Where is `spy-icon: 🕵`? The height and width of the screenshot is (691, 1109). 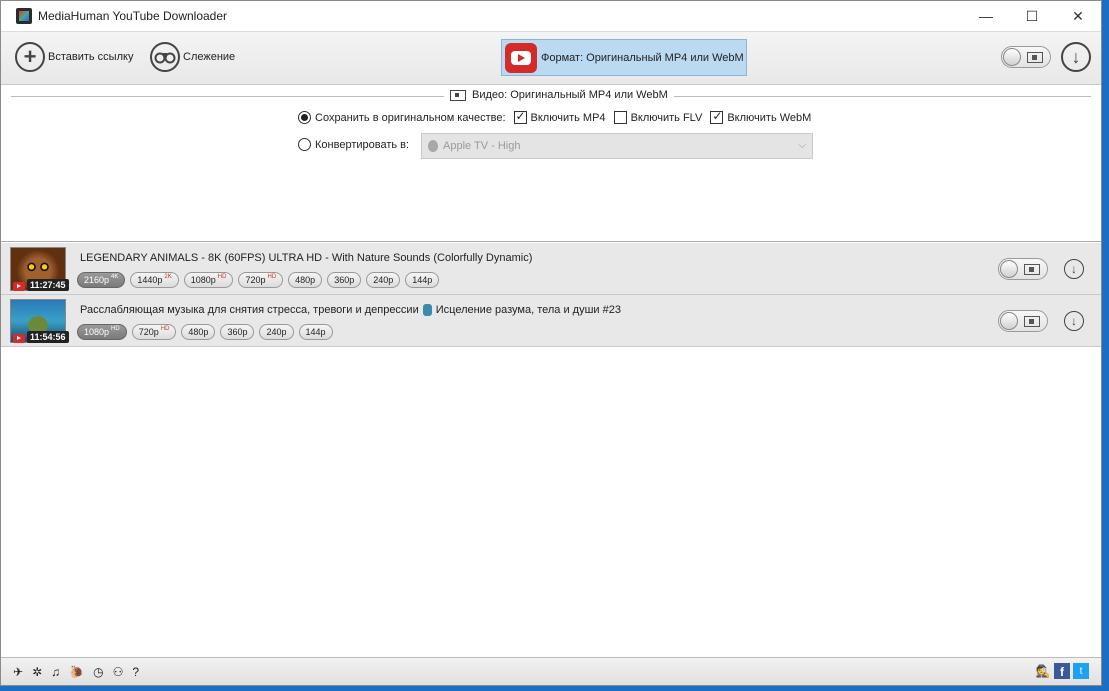
spy-icon: 🕵 is located at coordinates (1043, 671).